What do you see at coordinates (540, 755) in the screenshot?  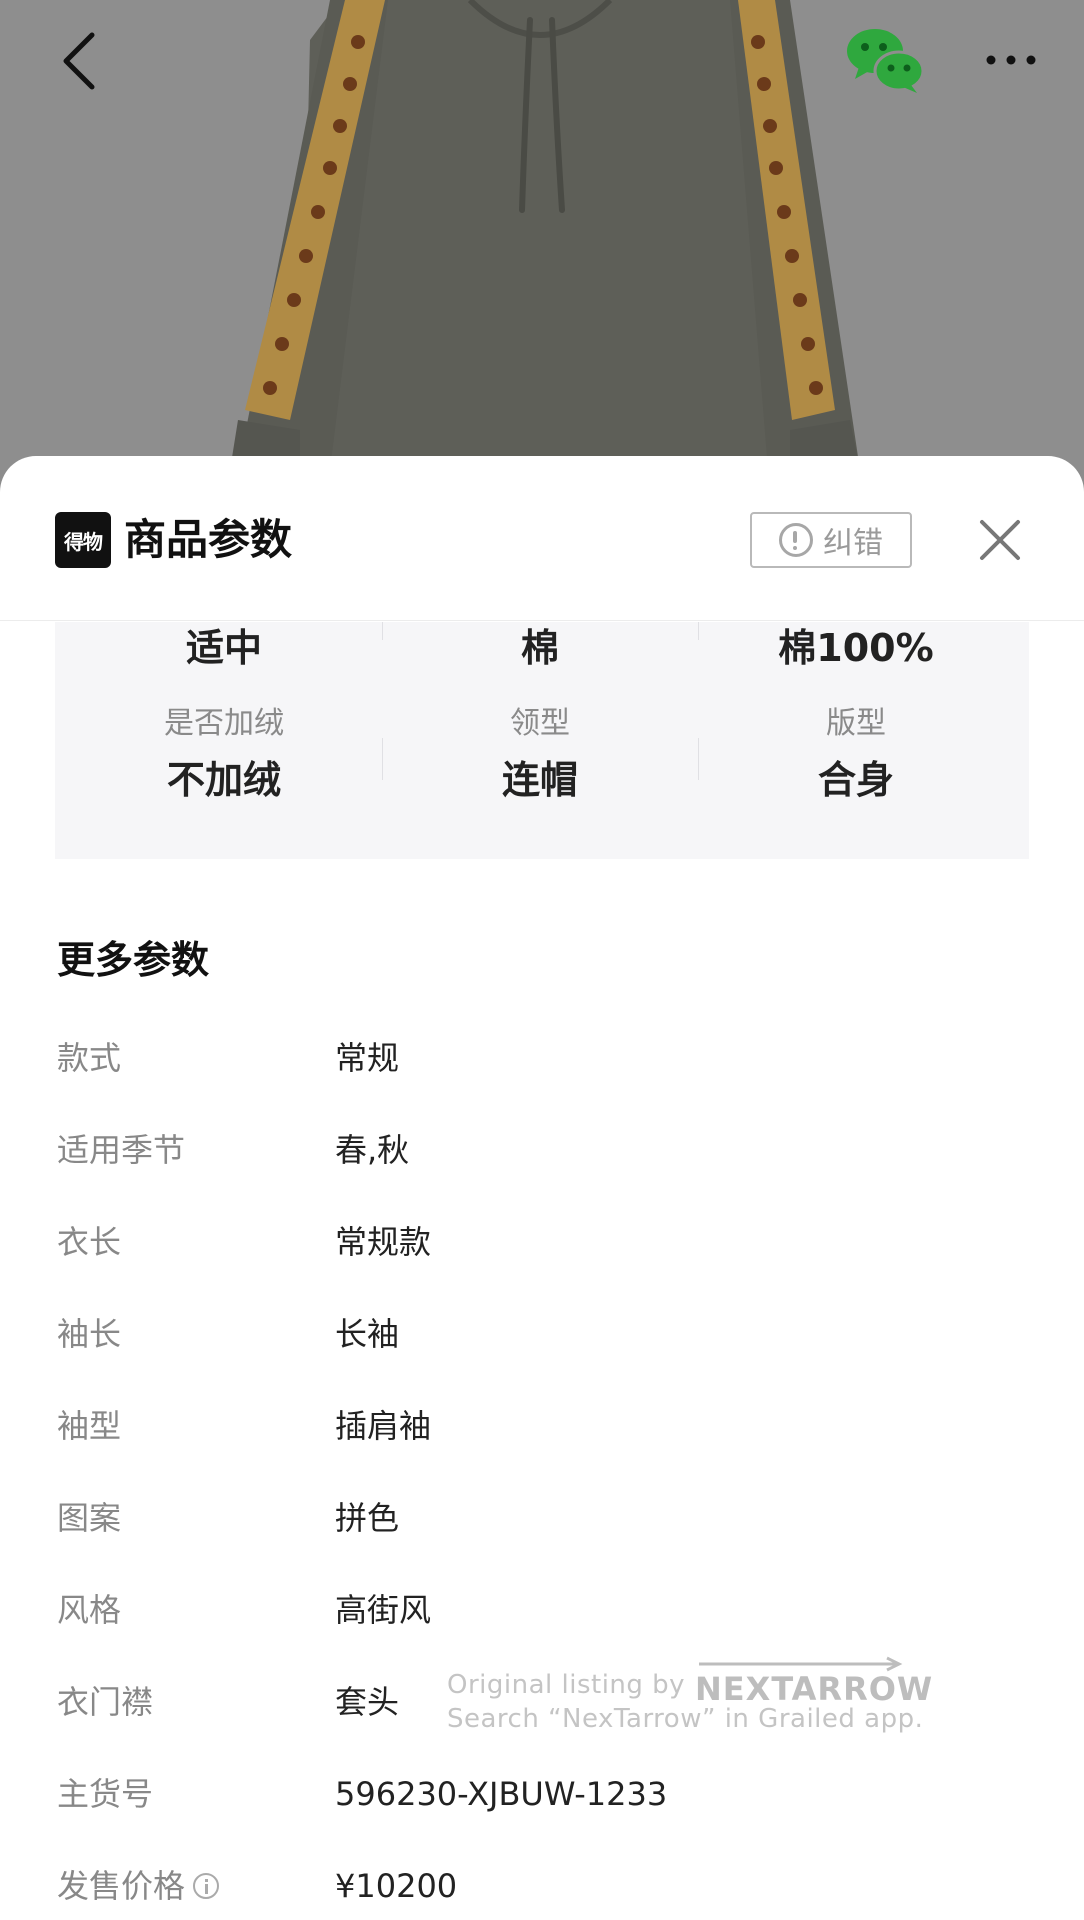 I see `param-cell: 领型 连帽` at bounding box center [540, 755].